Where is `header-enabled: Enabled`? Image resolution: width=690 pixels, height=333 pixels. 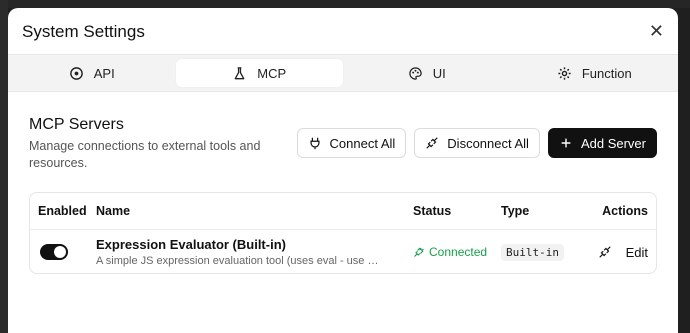
header-enabled: Enabled is located at coordinates (62, 211).